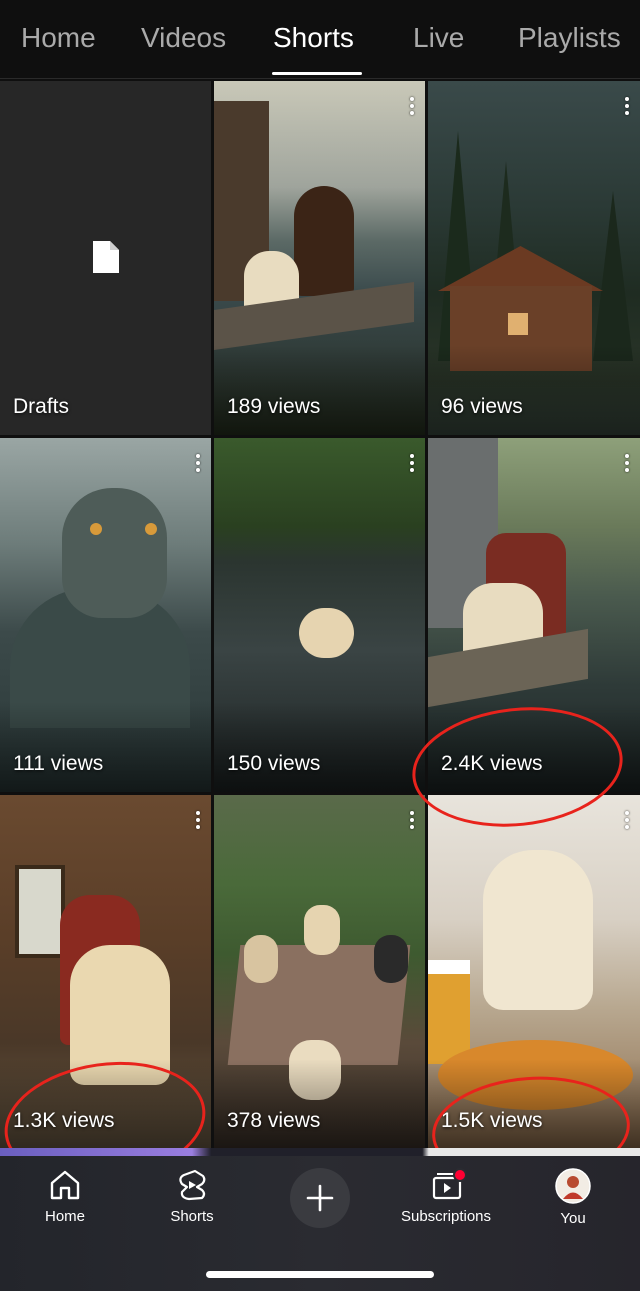  Describe the element at coordinates (438, 38) in the screenshot. I see `tab-live: Live` at that location.